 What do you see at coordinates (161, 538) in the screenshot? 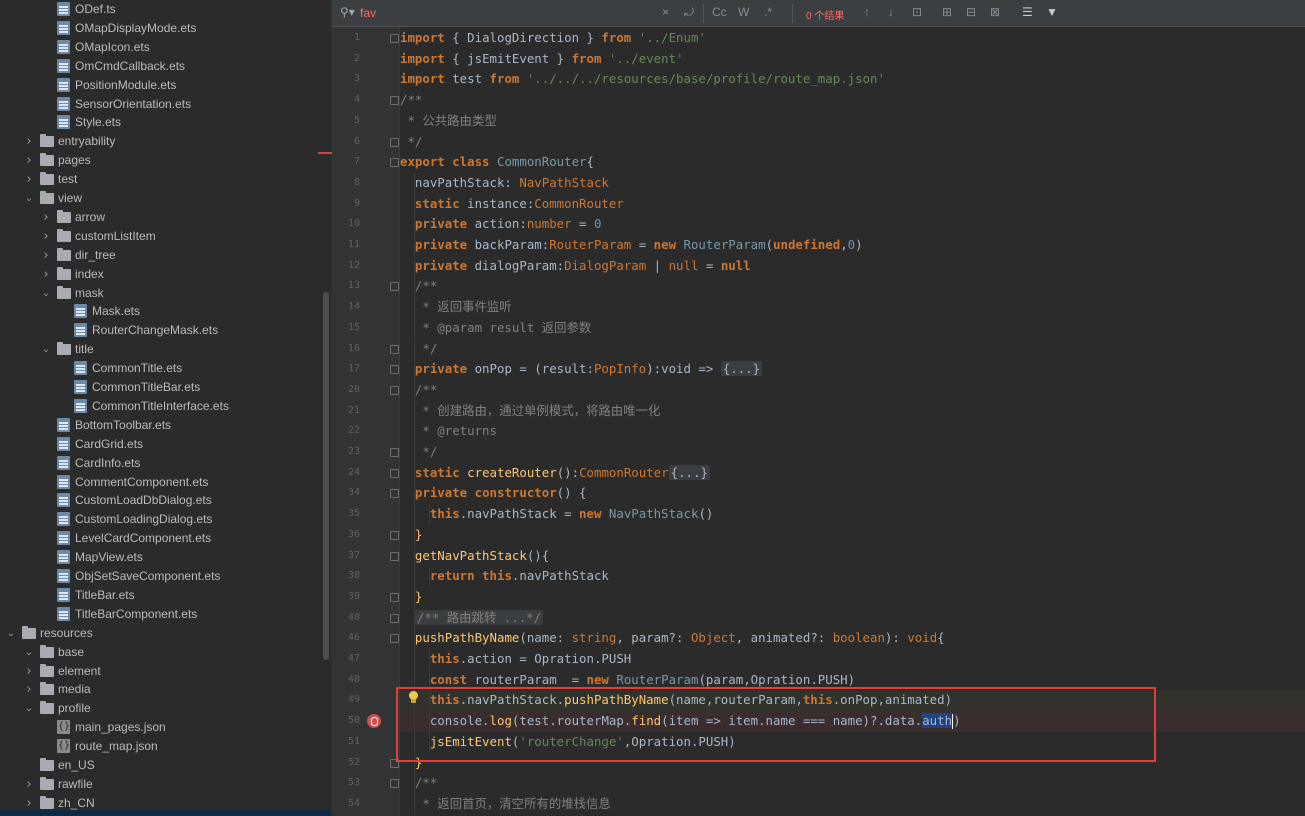
I see `tree-file: LevelCardComponent.ets` at bounding box center [161, 538].